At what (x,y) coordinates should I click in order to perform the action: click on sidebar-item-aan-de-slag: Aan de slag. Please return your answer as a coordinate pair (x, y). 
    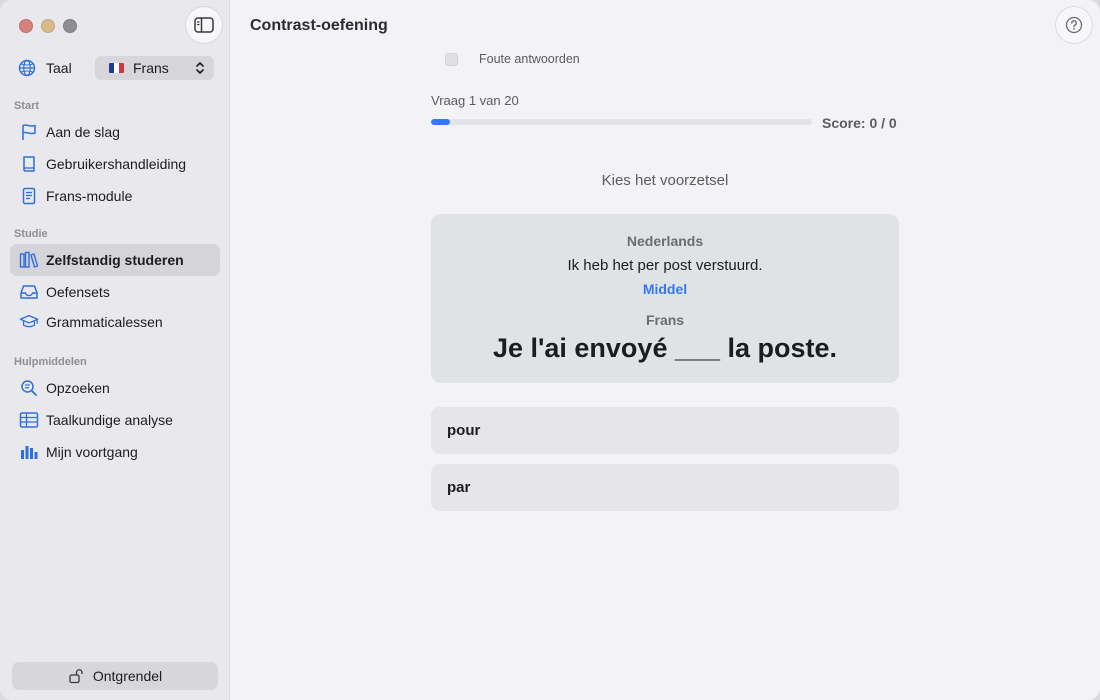
    Looking at the image, I should click on (115, 132).